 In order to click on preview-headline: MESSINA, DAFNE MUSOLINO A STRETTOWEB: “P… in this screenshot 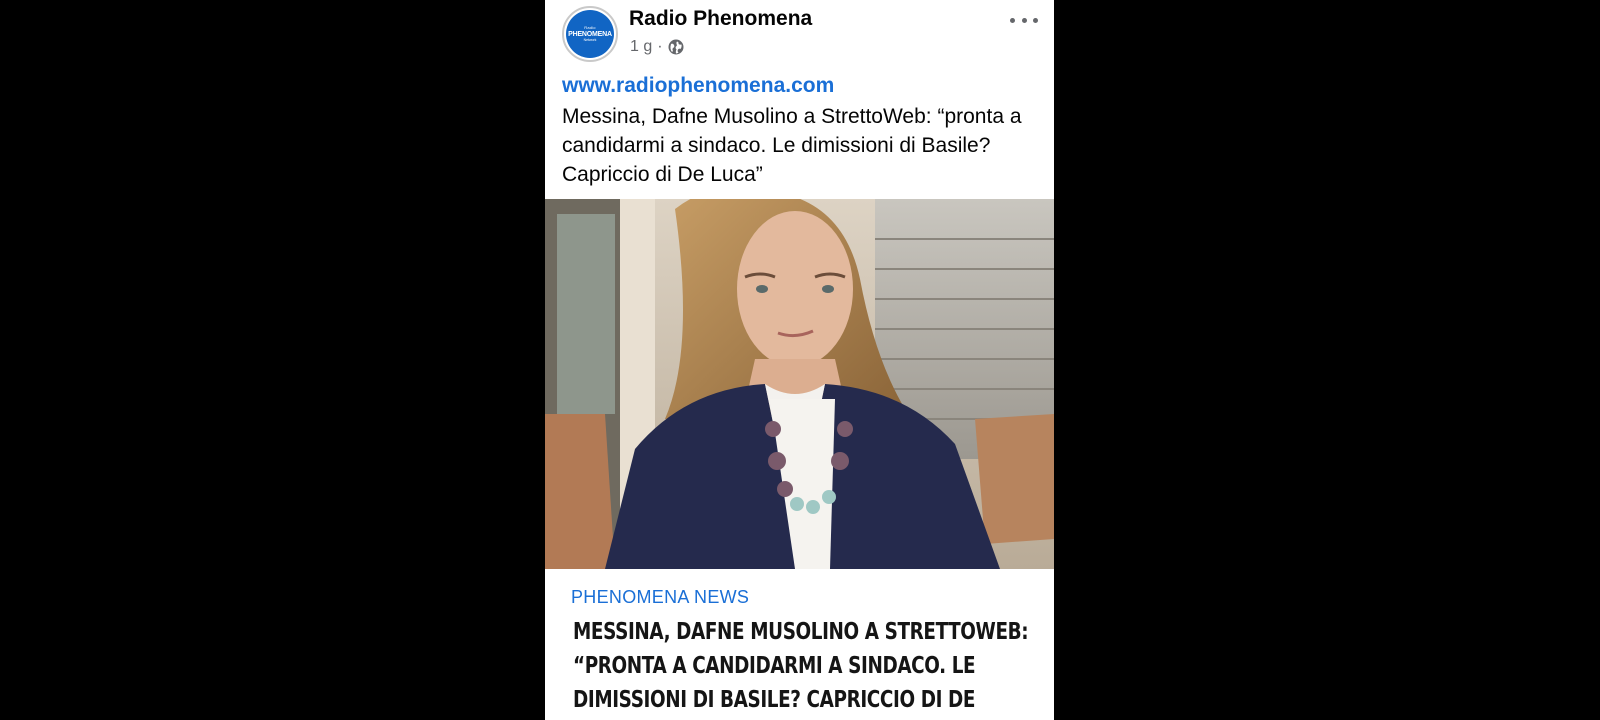, I will do `click(801, 666)`.